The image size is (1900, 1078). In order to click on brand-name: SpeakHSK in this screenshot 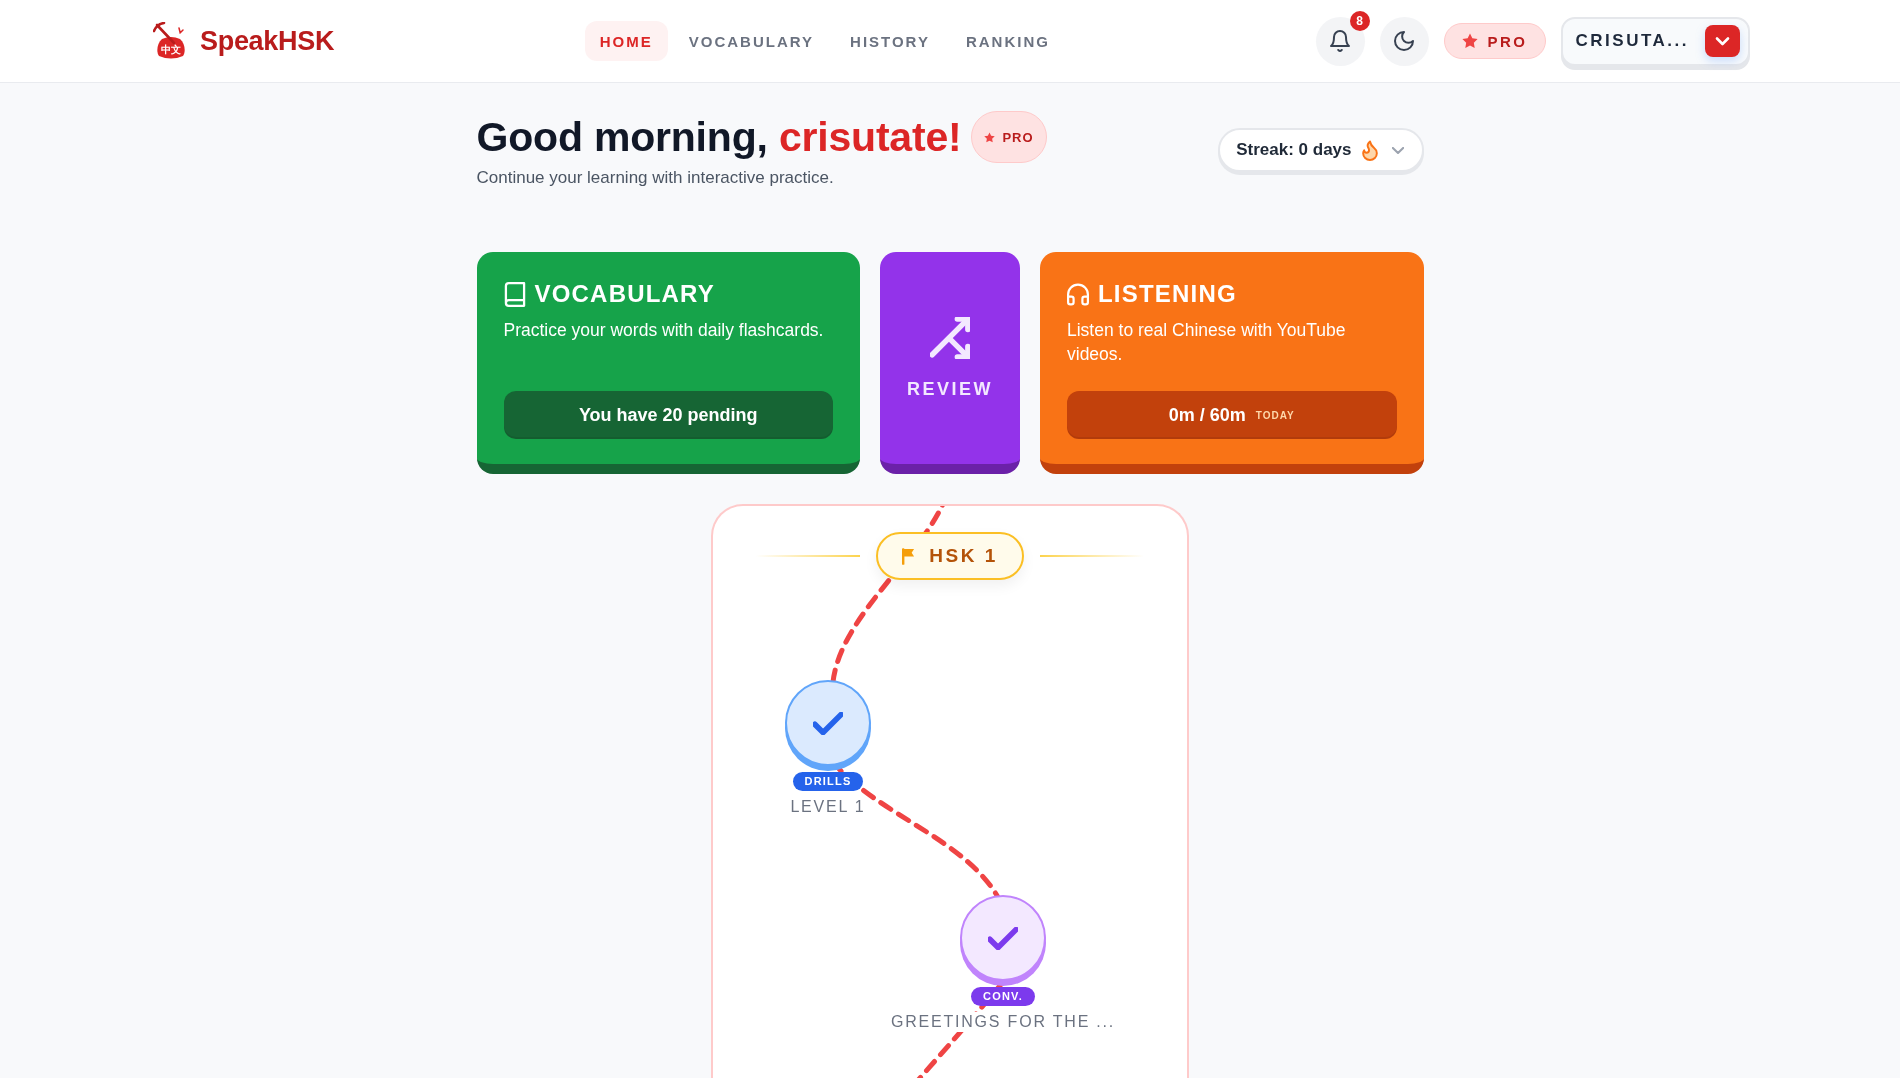, I will do `click(267, 41)`.